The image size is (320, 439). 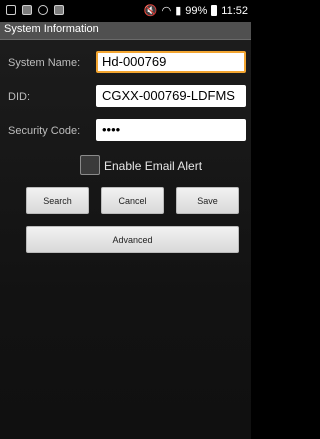 I want to click on search-button: Search, so click(x=57, y=200).